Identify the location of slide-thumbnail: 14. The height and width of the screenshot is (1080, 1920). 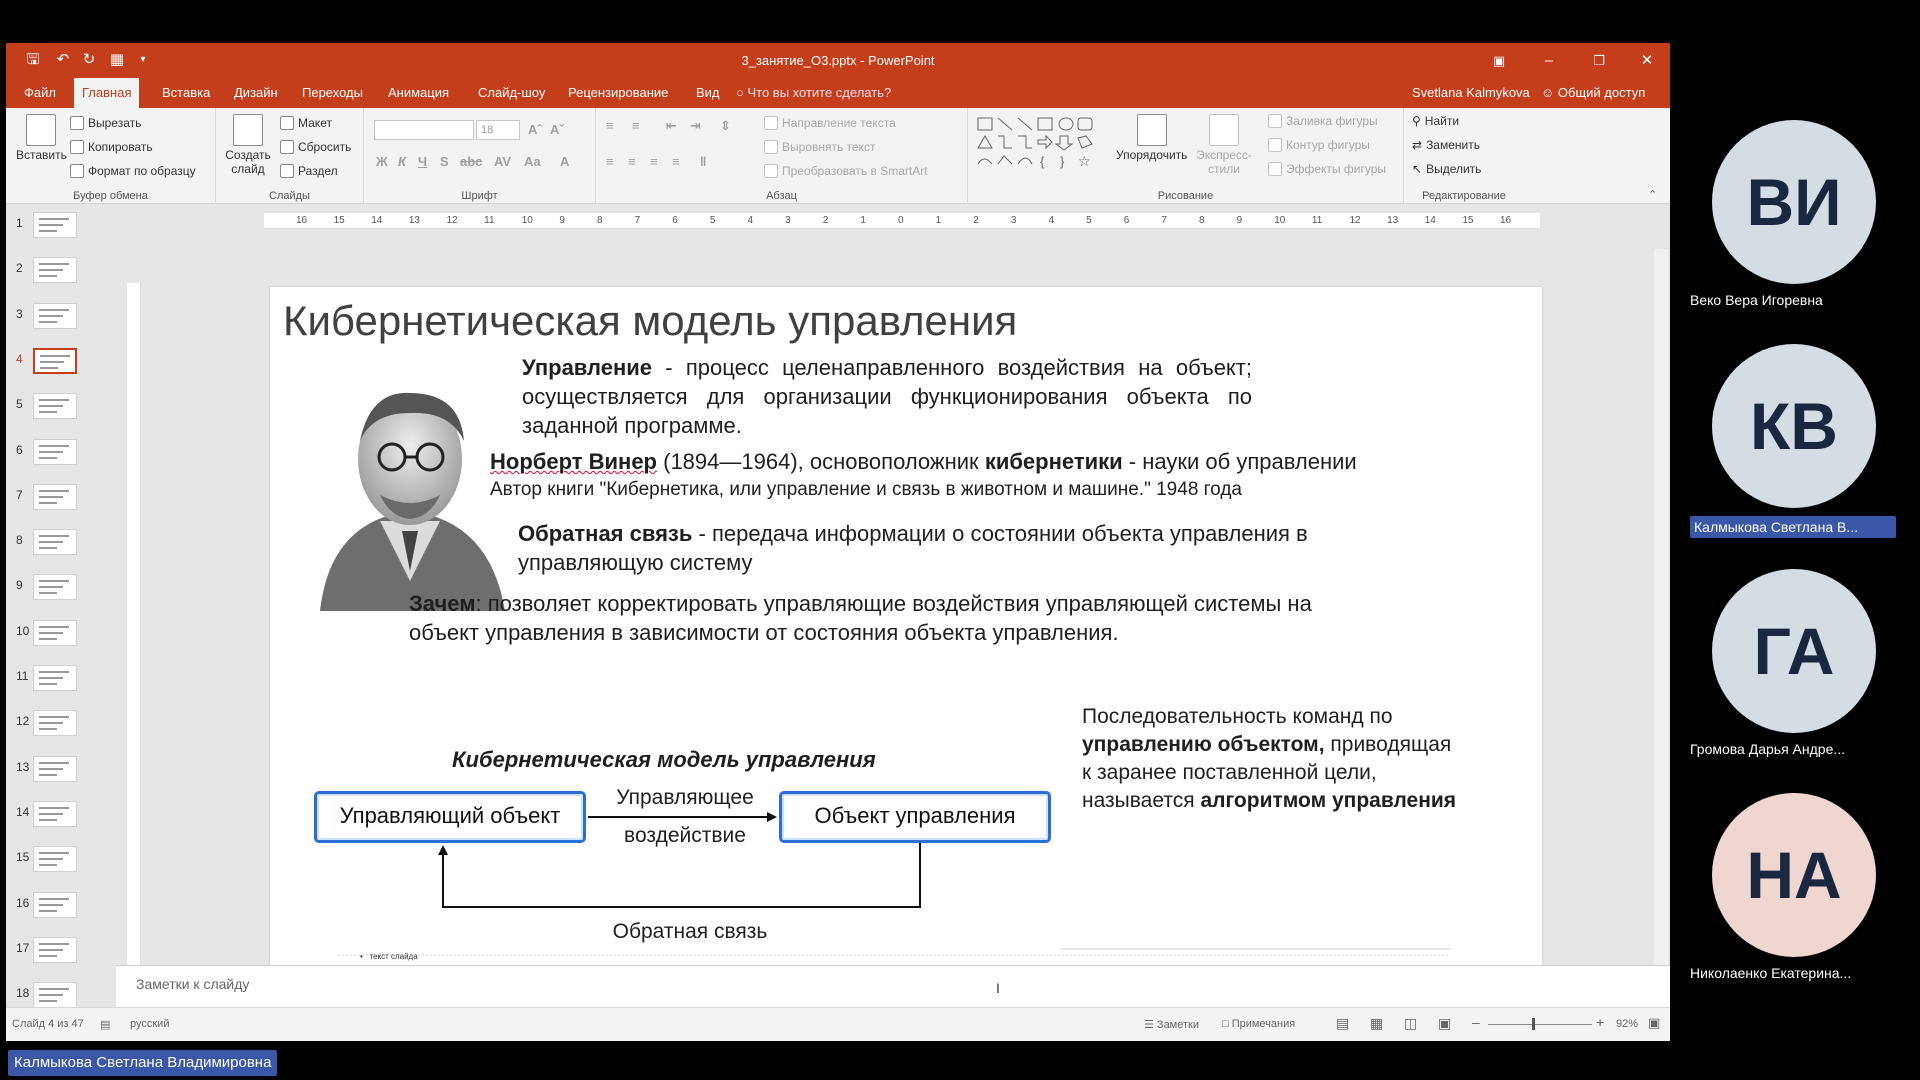
(61, 819).